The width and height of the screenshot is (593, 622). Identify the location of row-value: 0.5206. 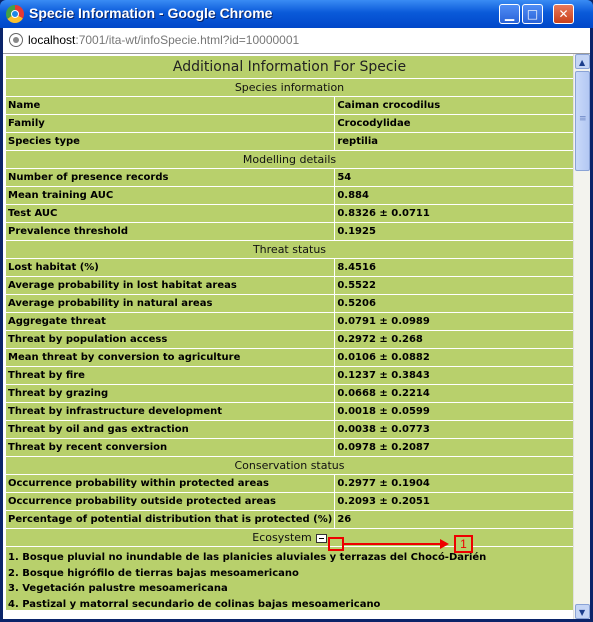
(453, 303).